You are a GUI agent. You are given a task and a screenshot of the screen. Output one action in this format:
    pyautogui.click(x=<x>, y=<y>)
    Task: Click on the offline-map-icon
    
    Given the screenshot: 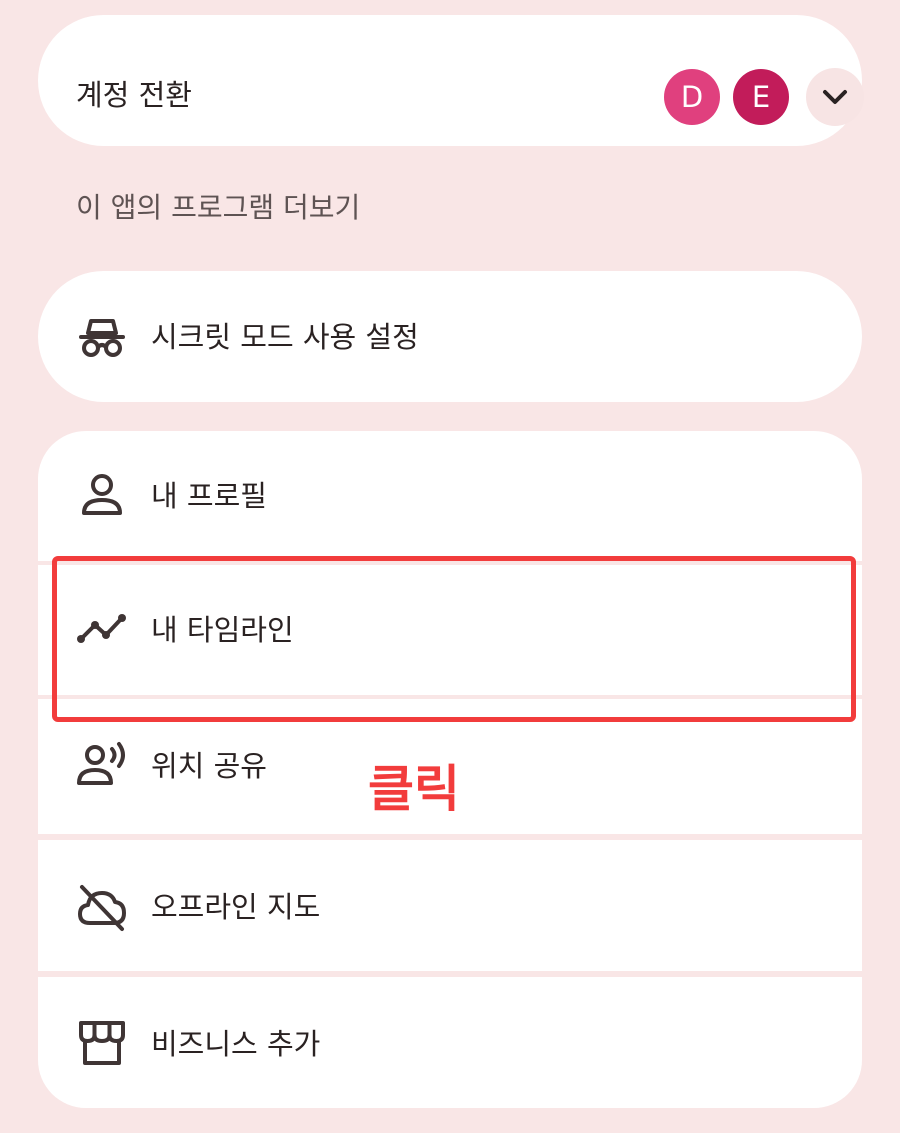 What is the action you would take?
    pyautogui.click(x=102, y=907)
    